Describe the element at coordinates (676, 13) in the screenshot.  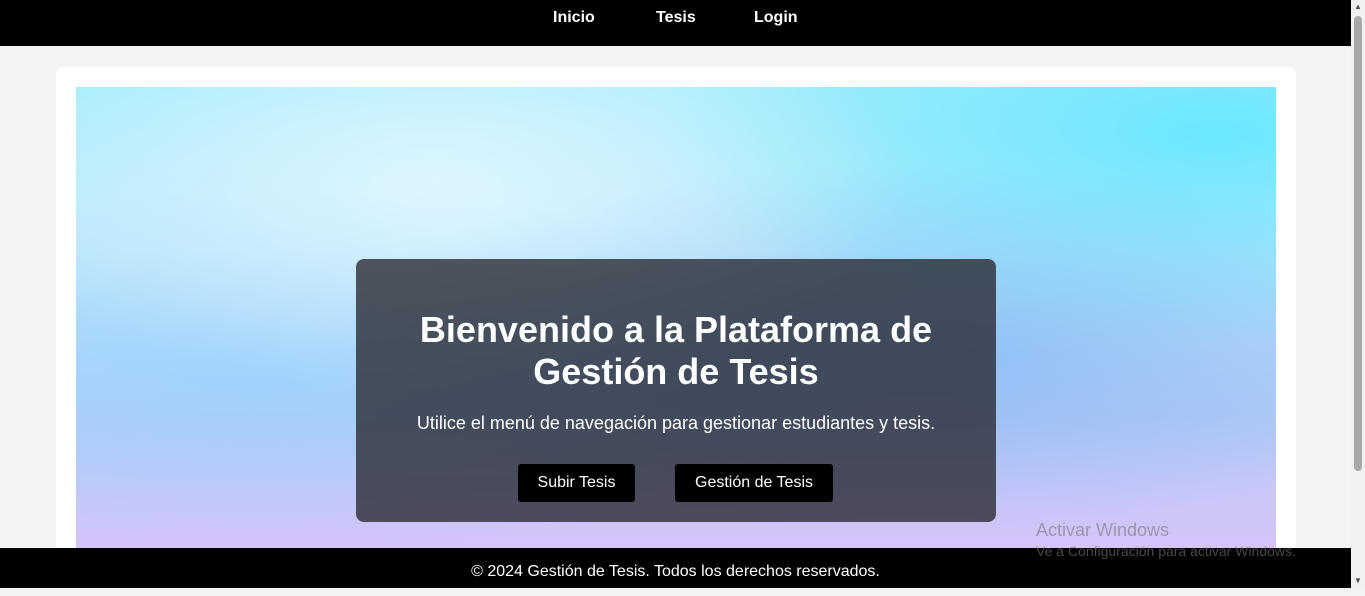
I see `nav-link-tesis: Tesis` at that location.